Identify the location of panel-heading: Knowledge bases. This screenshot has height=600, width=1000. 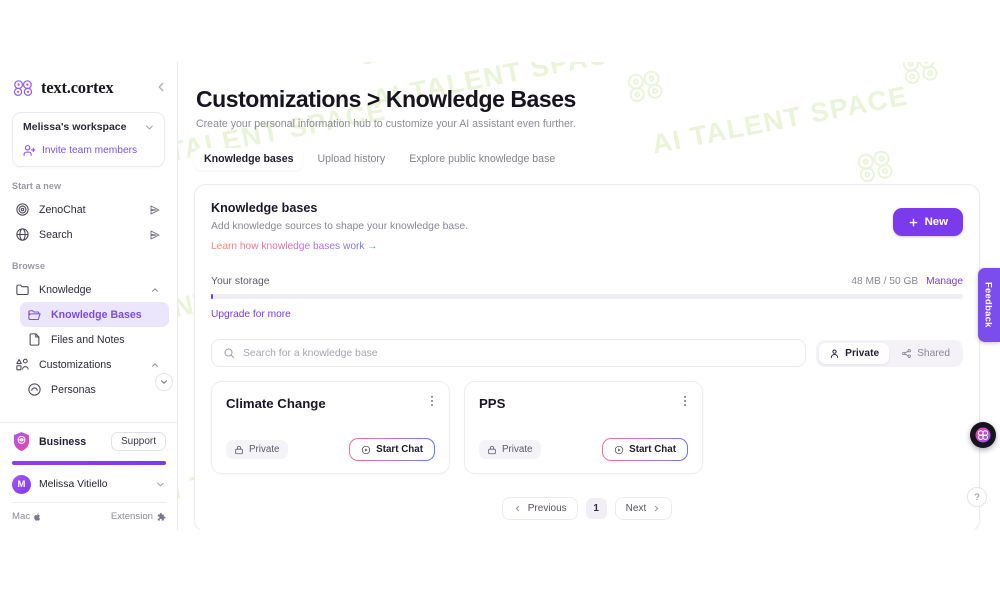
(264, 208).